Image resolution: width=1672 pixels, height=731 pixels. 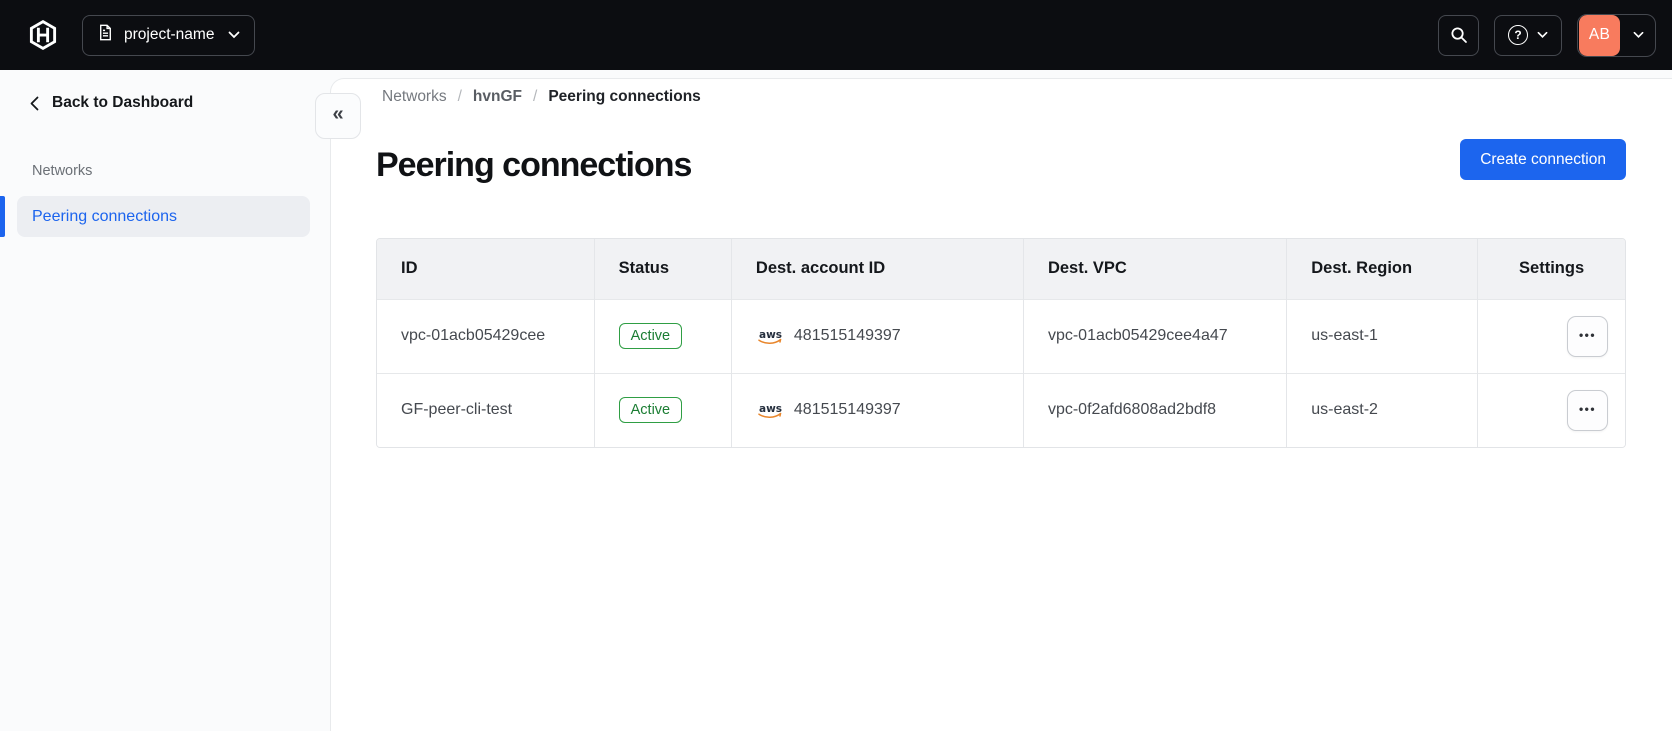 What do you see at coordinates (1154, 409) in the screenshot?
I see `cell-vpc: vpc-0f2afd6808ad2bdf8` at bounding box center [1154, 409].